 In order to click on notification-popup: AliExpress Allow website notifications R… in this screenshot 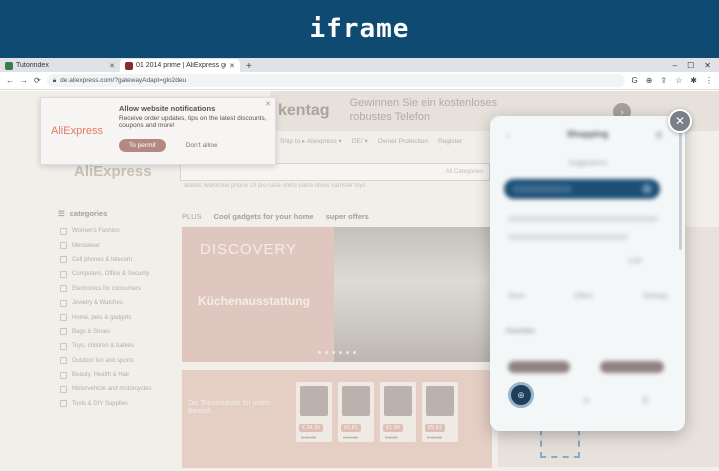, I will do `click(158, 131)`.